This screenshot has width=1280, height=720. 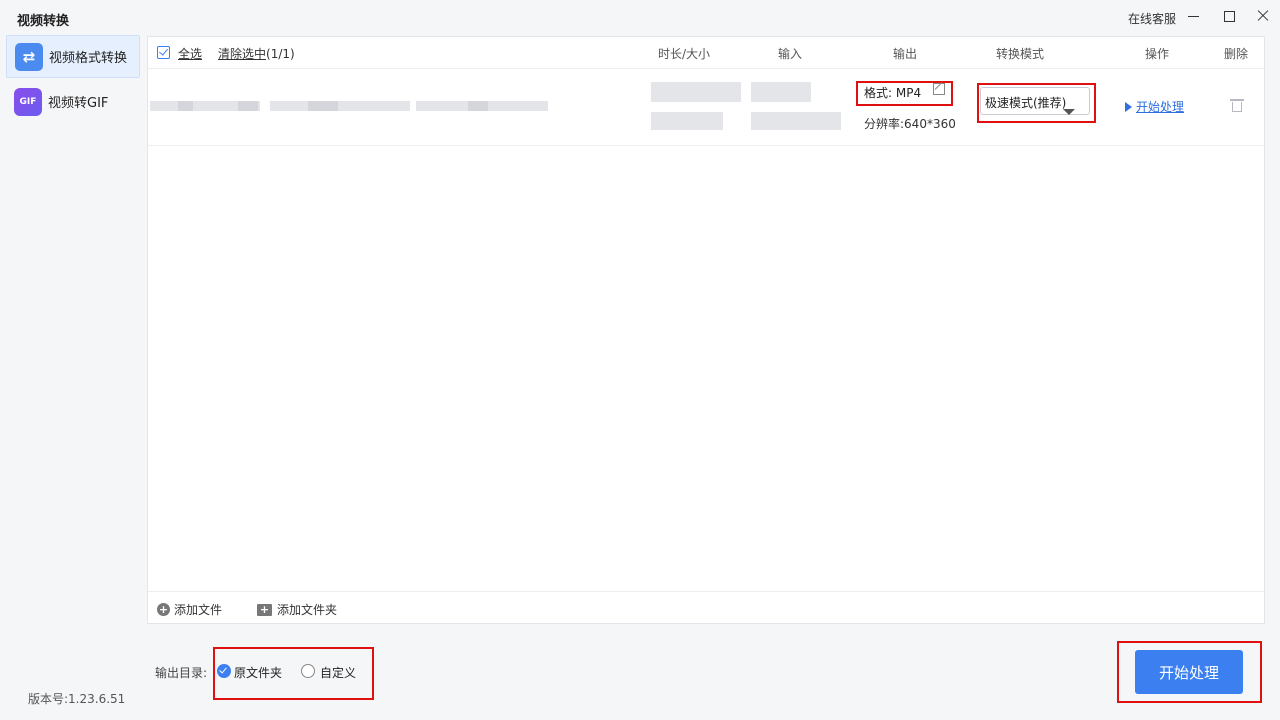 What do you see at coordinates (706, 108) in the screenshot?
I see `table-row: 格式: MP4 分辨率:640*360 极速模式(推荐) 开始处理` at bounding box center [706, 108].